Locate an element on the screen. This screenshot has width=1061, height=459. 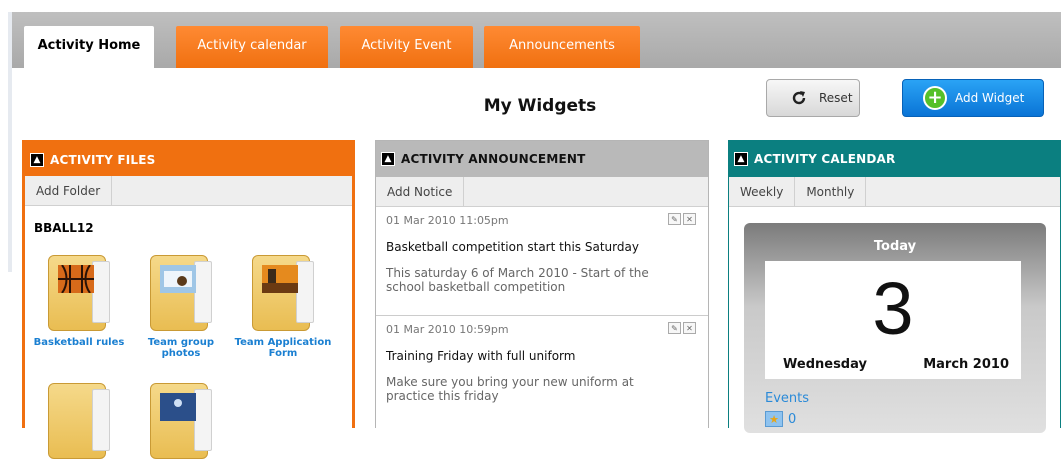
announcement-widget-header: ▲ ACTIVITY ANNOUNCEMENT is located at coordinates (542, 159).